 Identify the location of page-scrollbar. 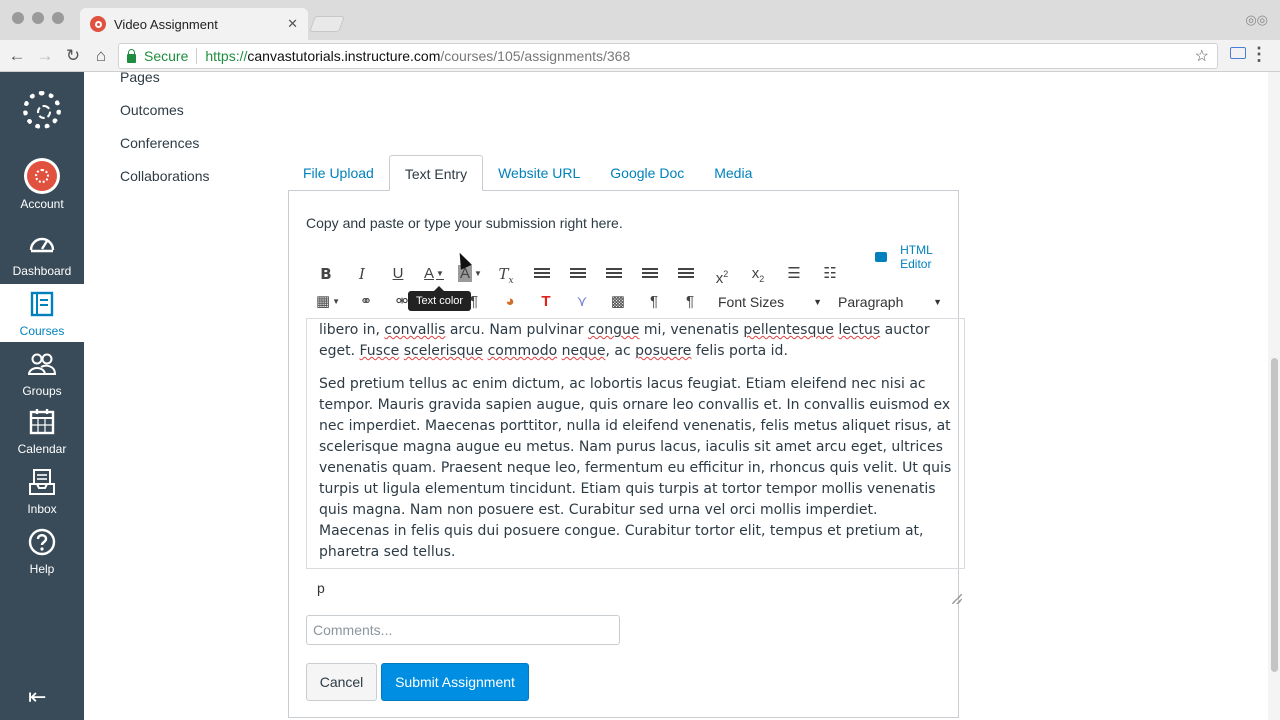
(1274, 396).